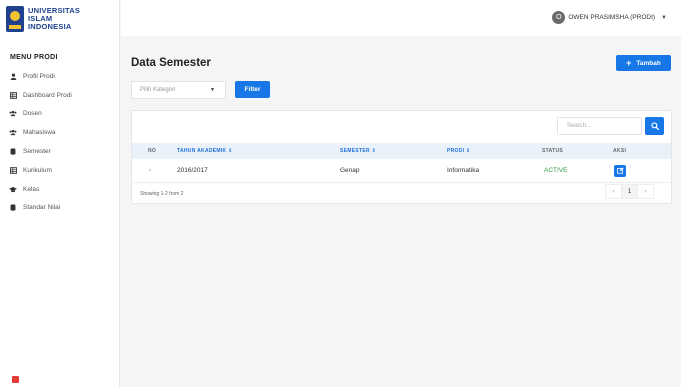 Image resolution: width=681 pixels, height=387 pixels. Describe the element at coordinates (60, 189) in the screenshot. I see `sidebar-item-kelas: Kelas` at that location.